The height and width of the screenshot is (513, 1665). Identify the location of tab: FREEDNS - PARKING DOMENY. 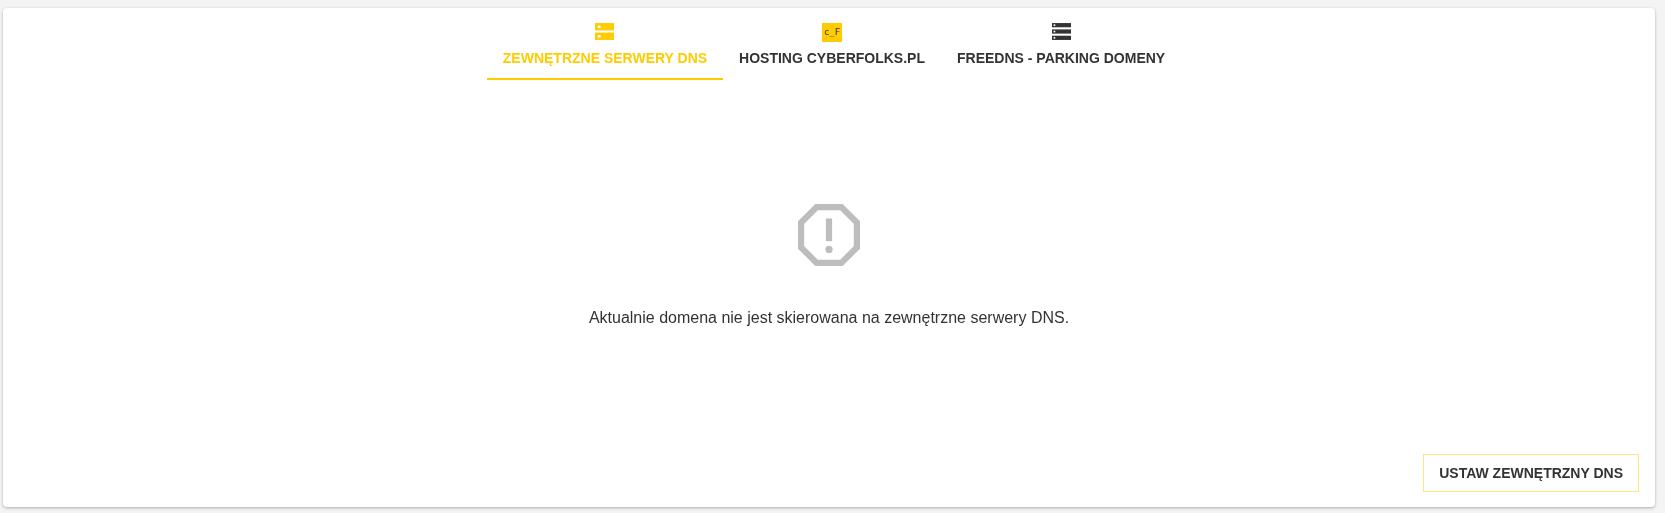
(1061, 44).